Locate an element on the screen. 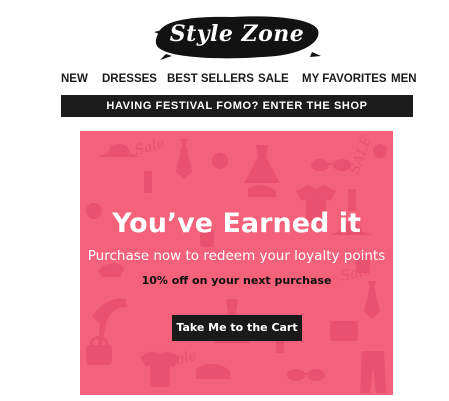 The width and height of the screenshot is (449, 401). brand-logo: Style Zone is located at coordinates (237, 37).